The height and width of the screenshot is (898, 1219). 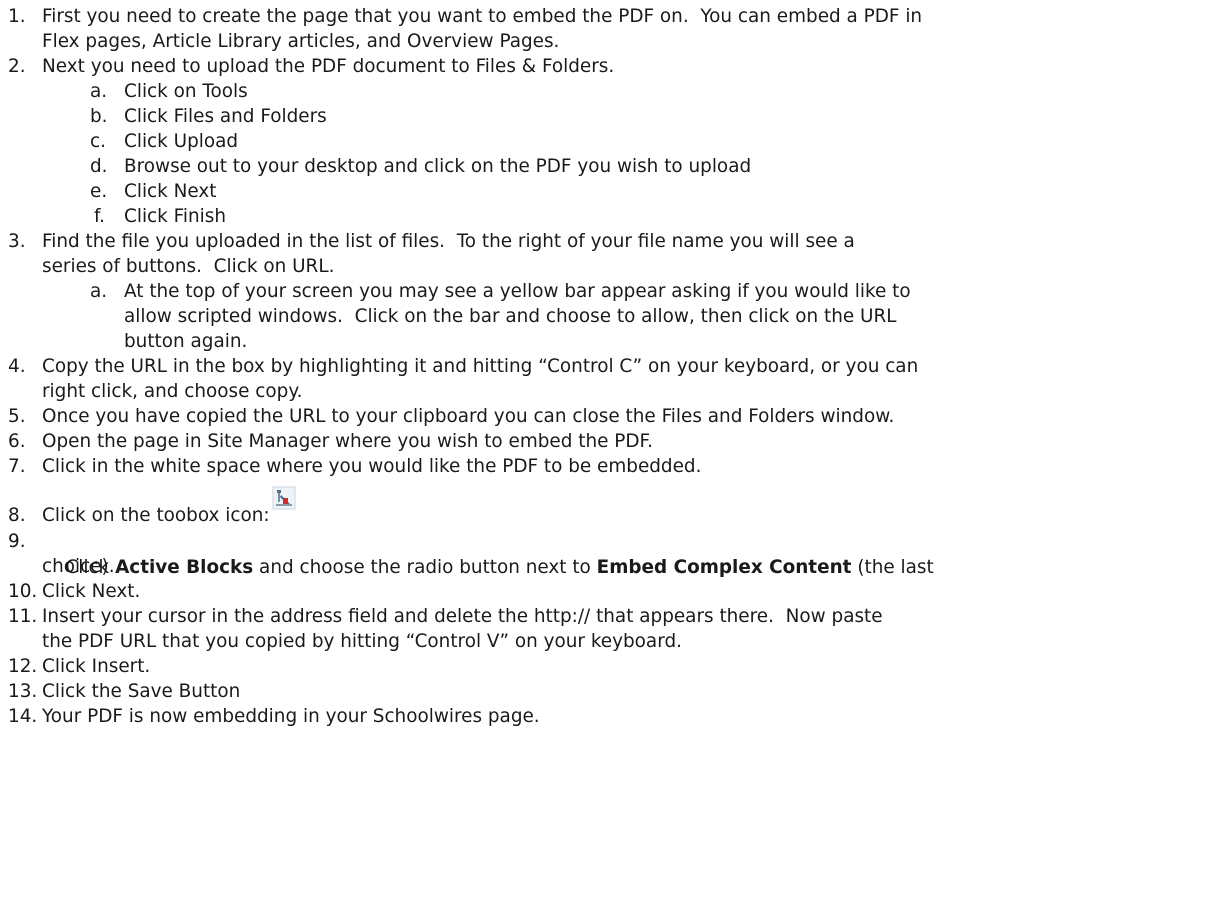 I want to click on step-number: 2., so click(x=17, y=66).